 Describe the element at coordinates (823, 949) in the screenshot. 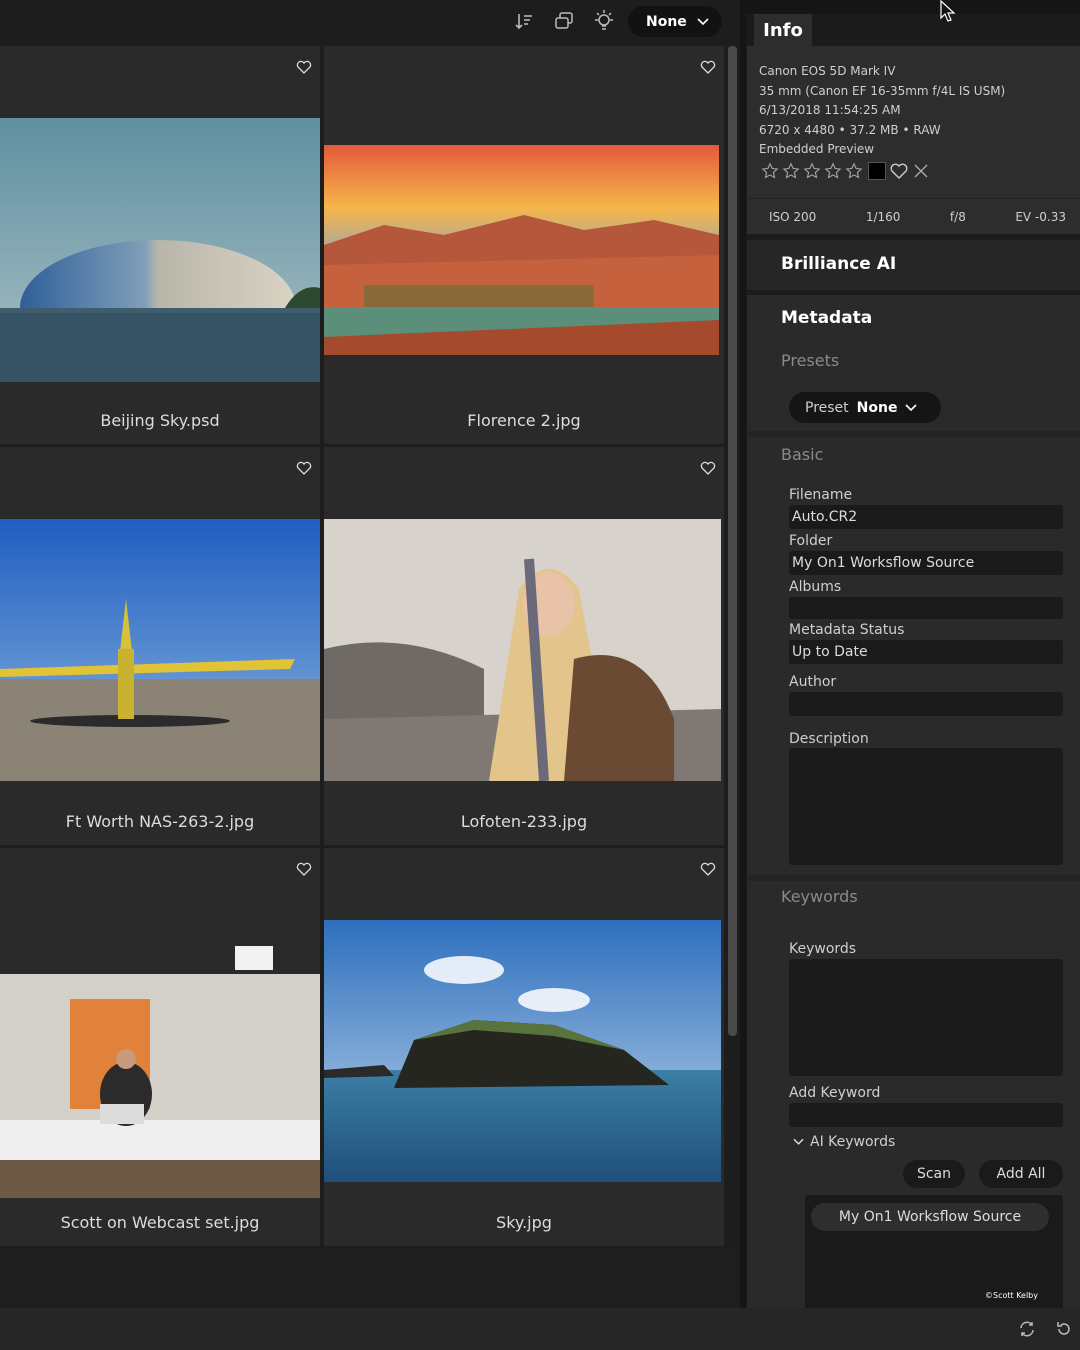

I see `keywords-field-label: Keywords` at that location.